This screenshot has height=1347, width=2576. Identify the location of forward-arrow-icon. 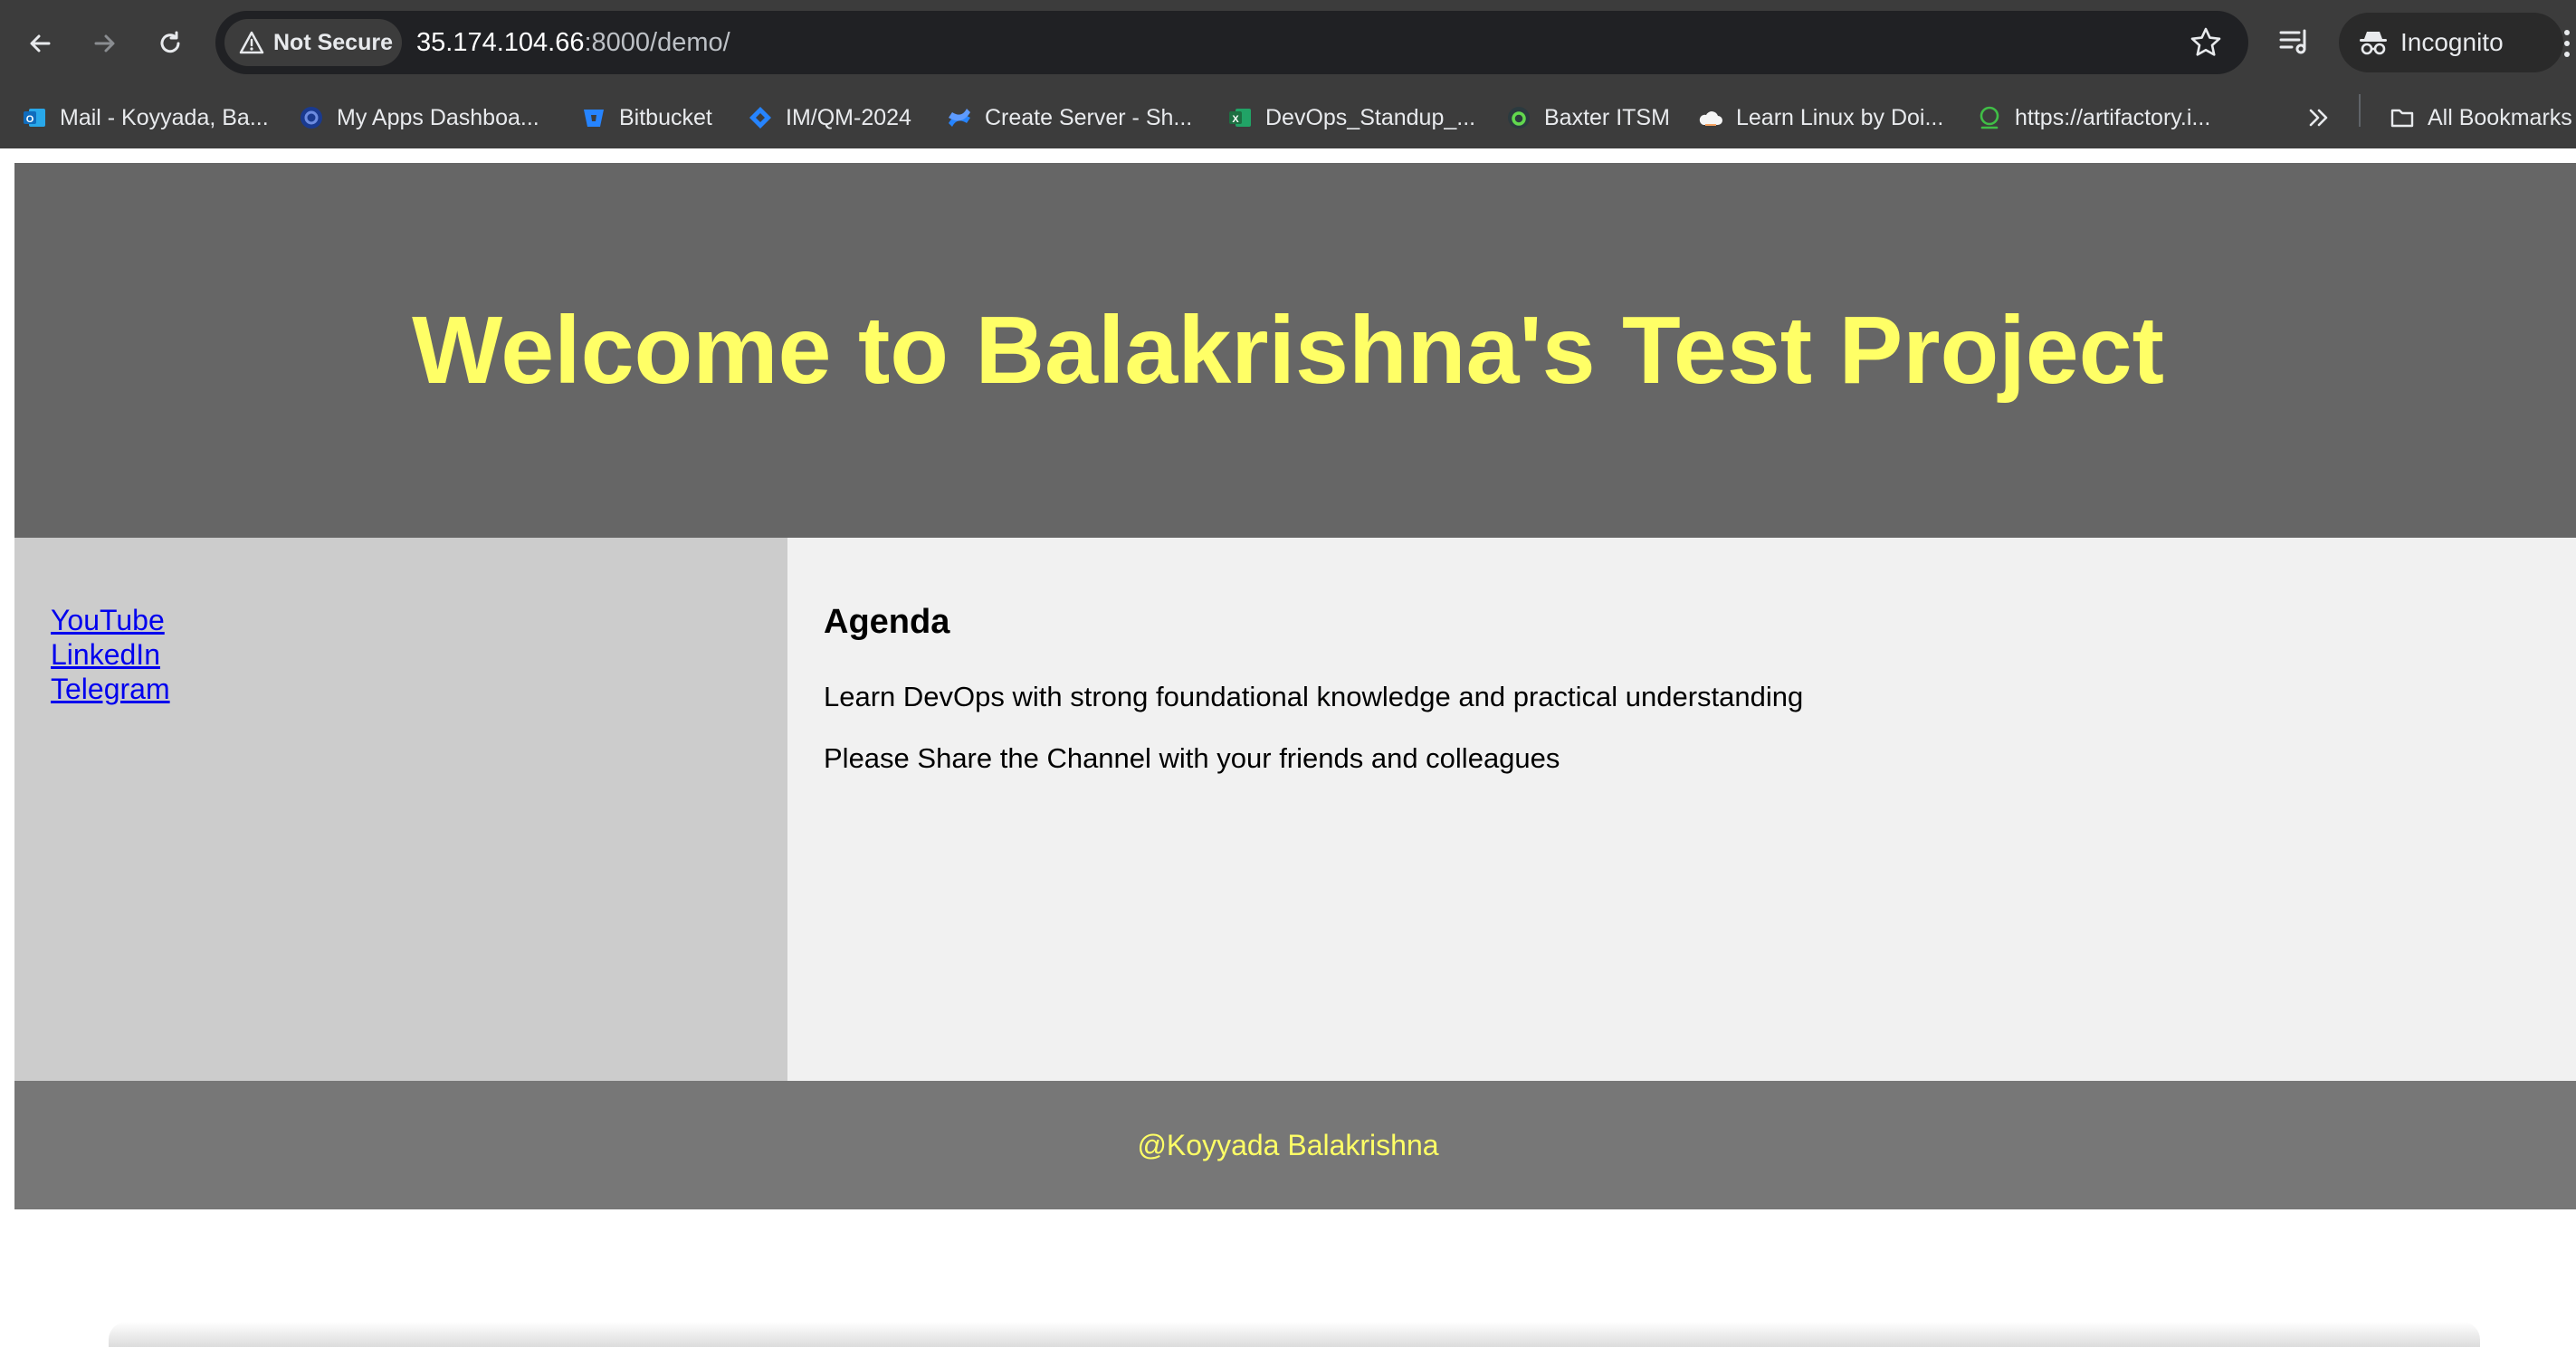
(105, 43).